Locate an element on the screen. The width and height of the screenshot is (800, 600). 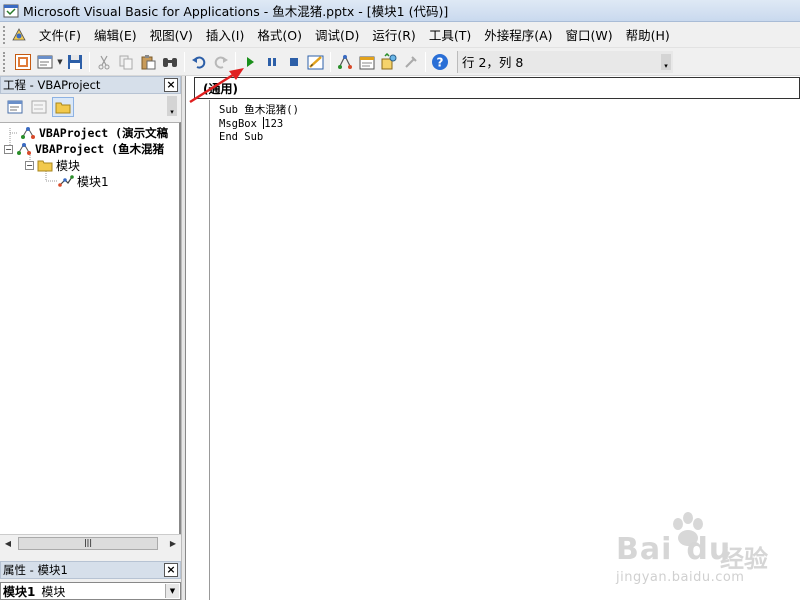
break-icon is located at coordinates (272, 61).